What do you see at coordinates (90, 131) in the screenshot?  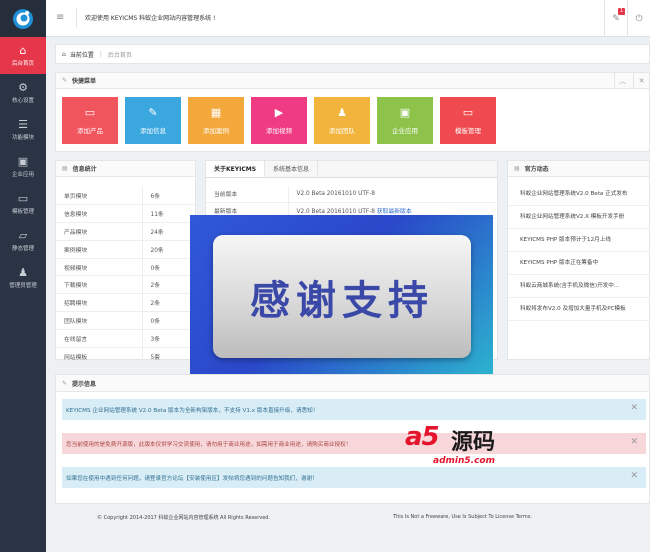 I see `quick-button-label: 添加产品` at bounding box center [90, 131].